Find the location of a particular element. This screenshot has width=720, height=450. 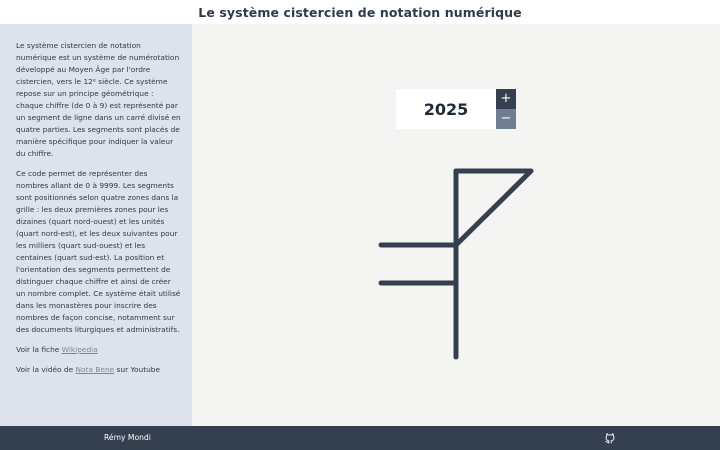

author-name: Rémy Mondi is located at coordinates (127, 437).